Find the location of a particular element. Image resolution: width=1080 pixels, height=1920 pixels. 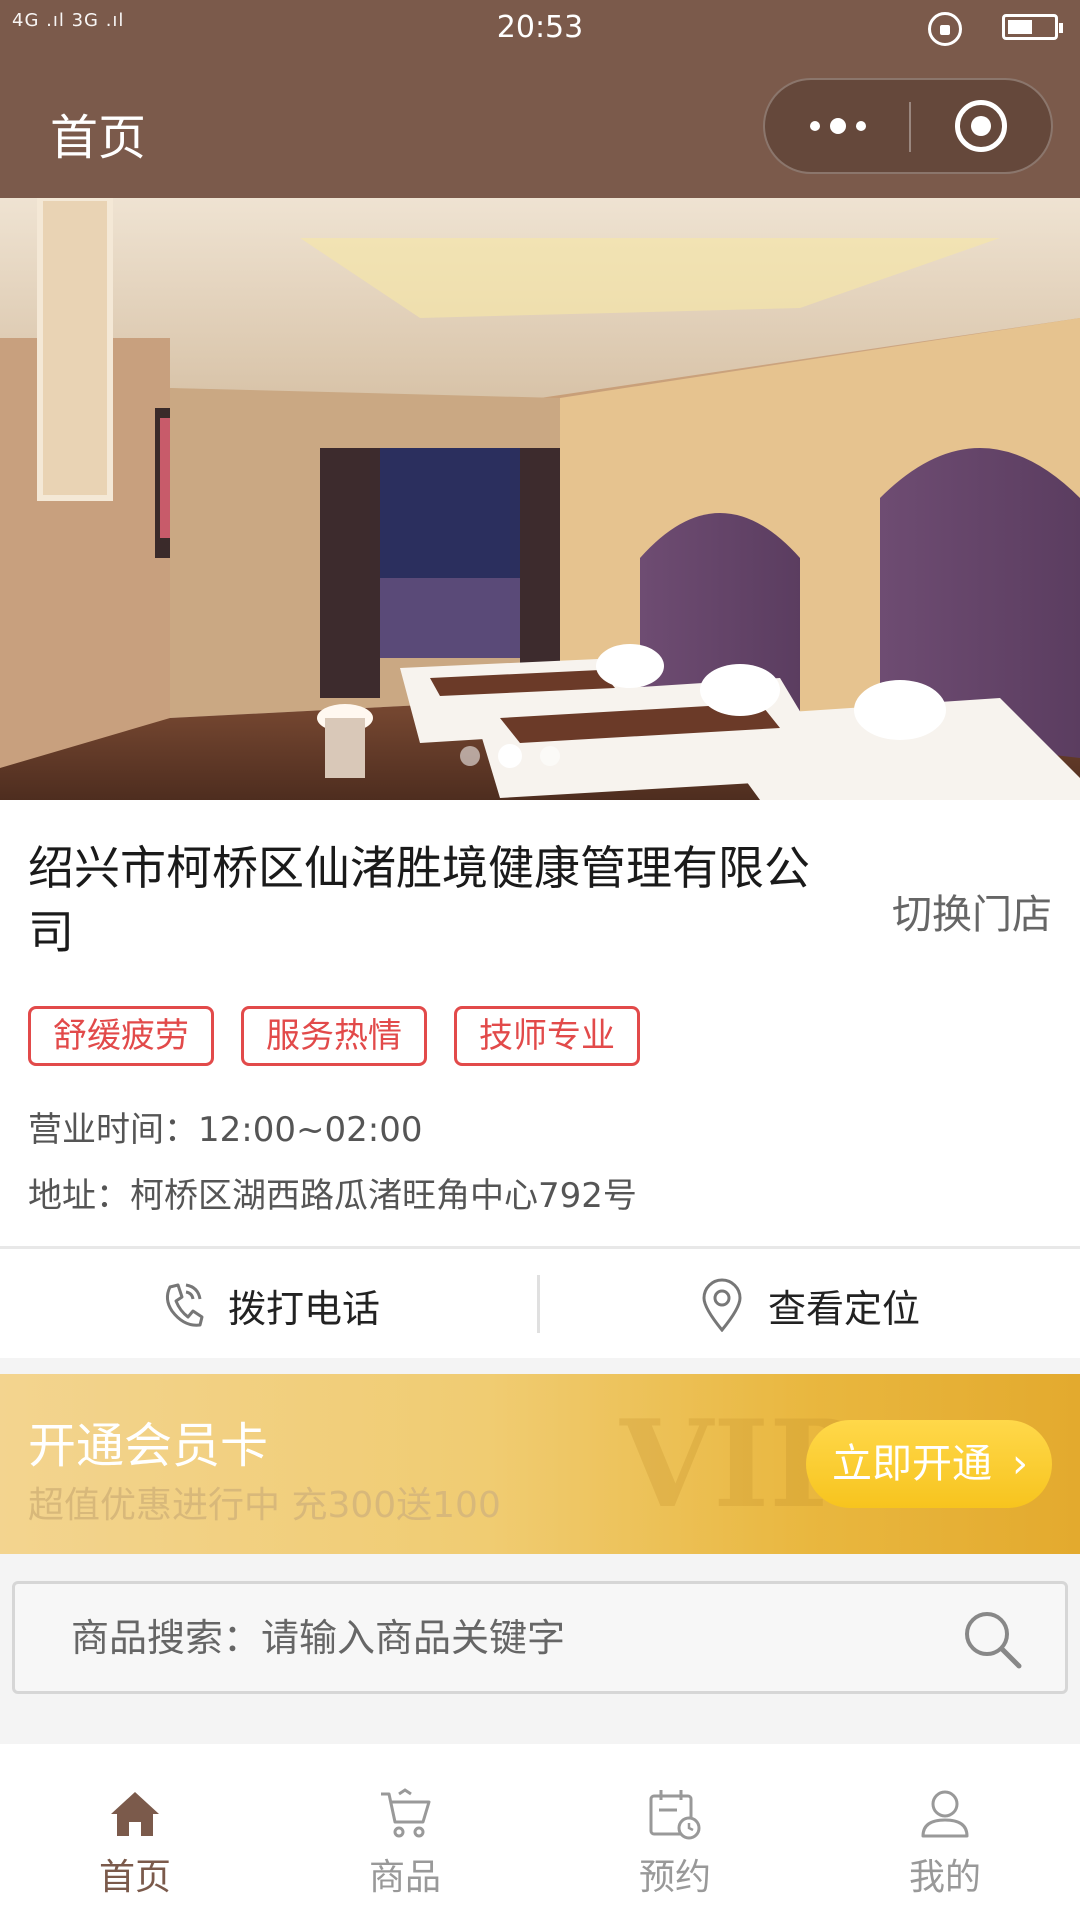

call-label: 拨打电话 is located at coordinates (303, 1308).